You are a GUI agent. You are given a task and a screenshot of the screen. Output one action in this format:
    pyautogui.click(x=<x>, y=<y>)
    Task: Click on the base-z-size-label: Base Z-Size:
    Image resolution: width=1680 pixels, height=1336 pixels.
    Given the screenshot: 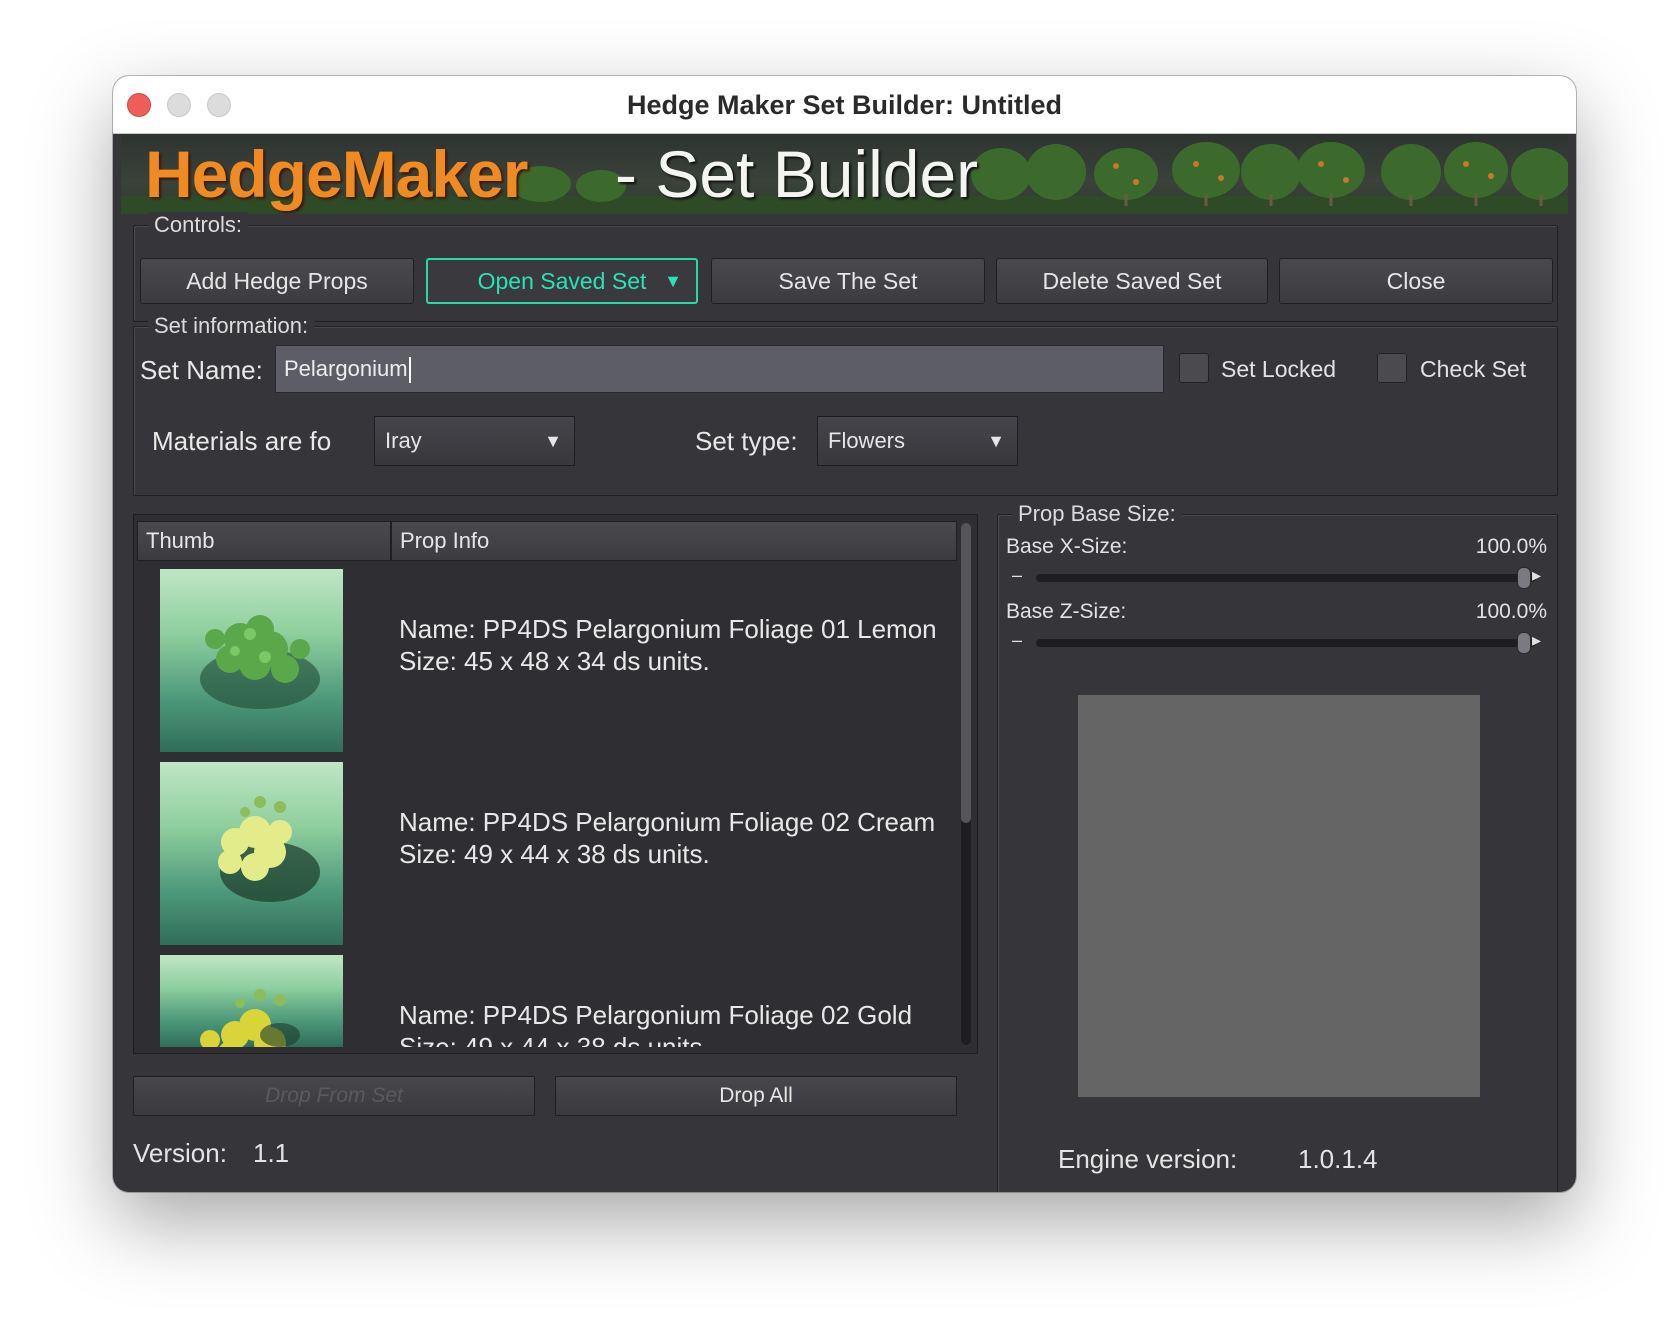 What is the action you would take?
    pyautogui.click(x=1066, y=611)
    